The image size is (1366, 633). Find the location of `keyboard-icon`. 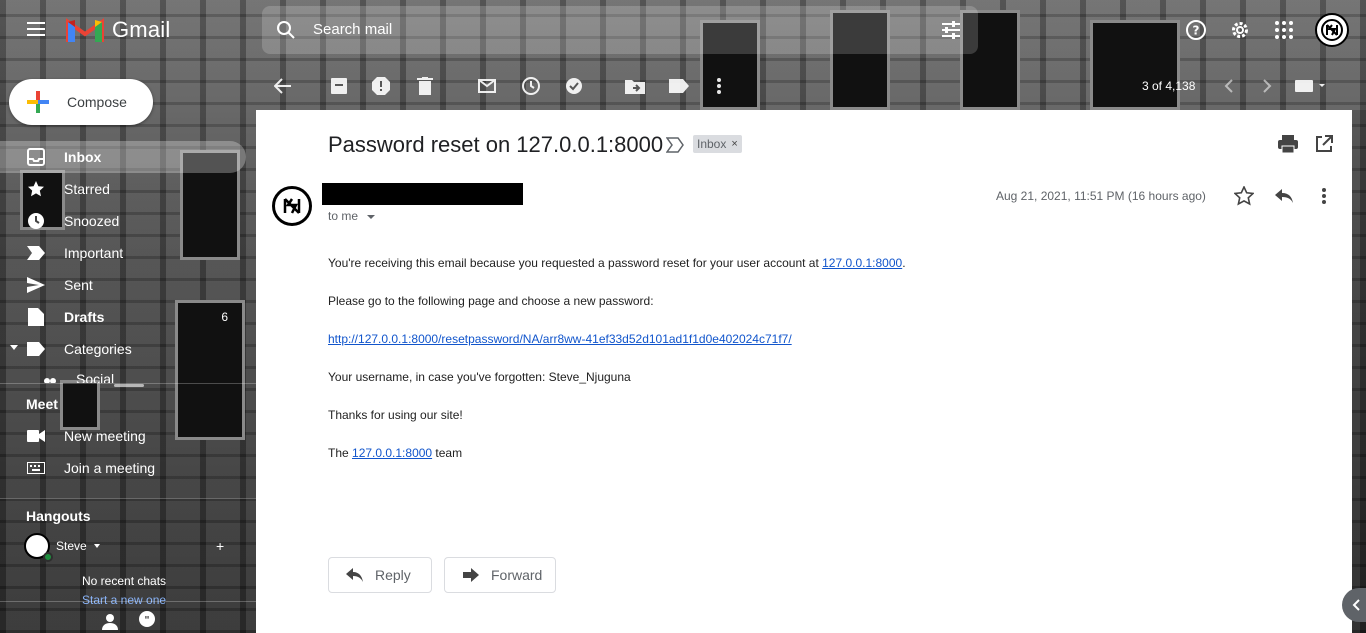

keyboard-icon is located at coordinates (36, 468).